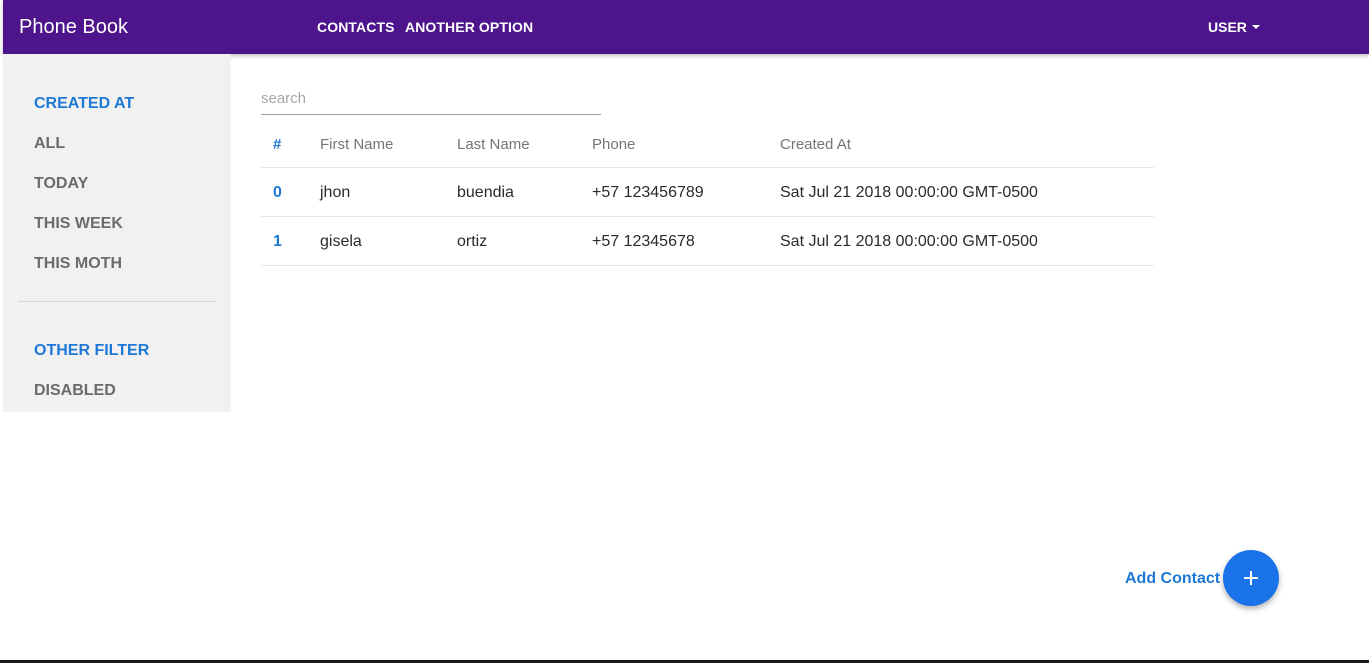 The height and width of the screenshot is (663, 1369). I want to click on cell-last-name: ortiz, so click(472, 241).